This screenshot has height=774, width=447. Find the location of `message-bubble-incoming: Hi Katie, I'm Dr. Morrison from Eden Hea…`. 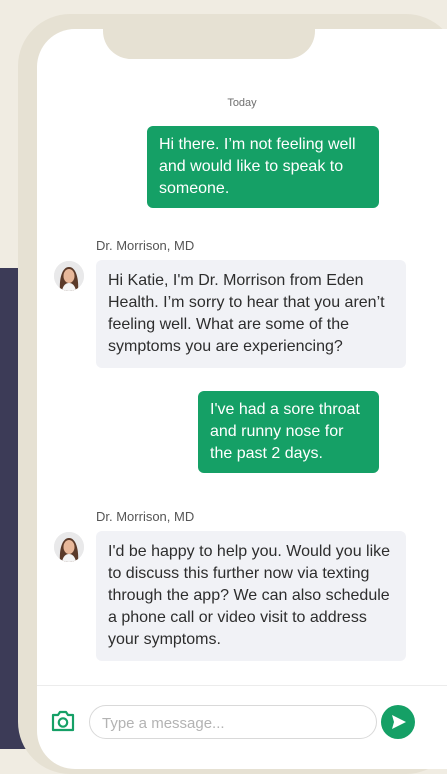

message-bubble-incoming: Hi Katie, I'm Dr. Morrison from Eden Hea… is located at coordinates (251, 314).